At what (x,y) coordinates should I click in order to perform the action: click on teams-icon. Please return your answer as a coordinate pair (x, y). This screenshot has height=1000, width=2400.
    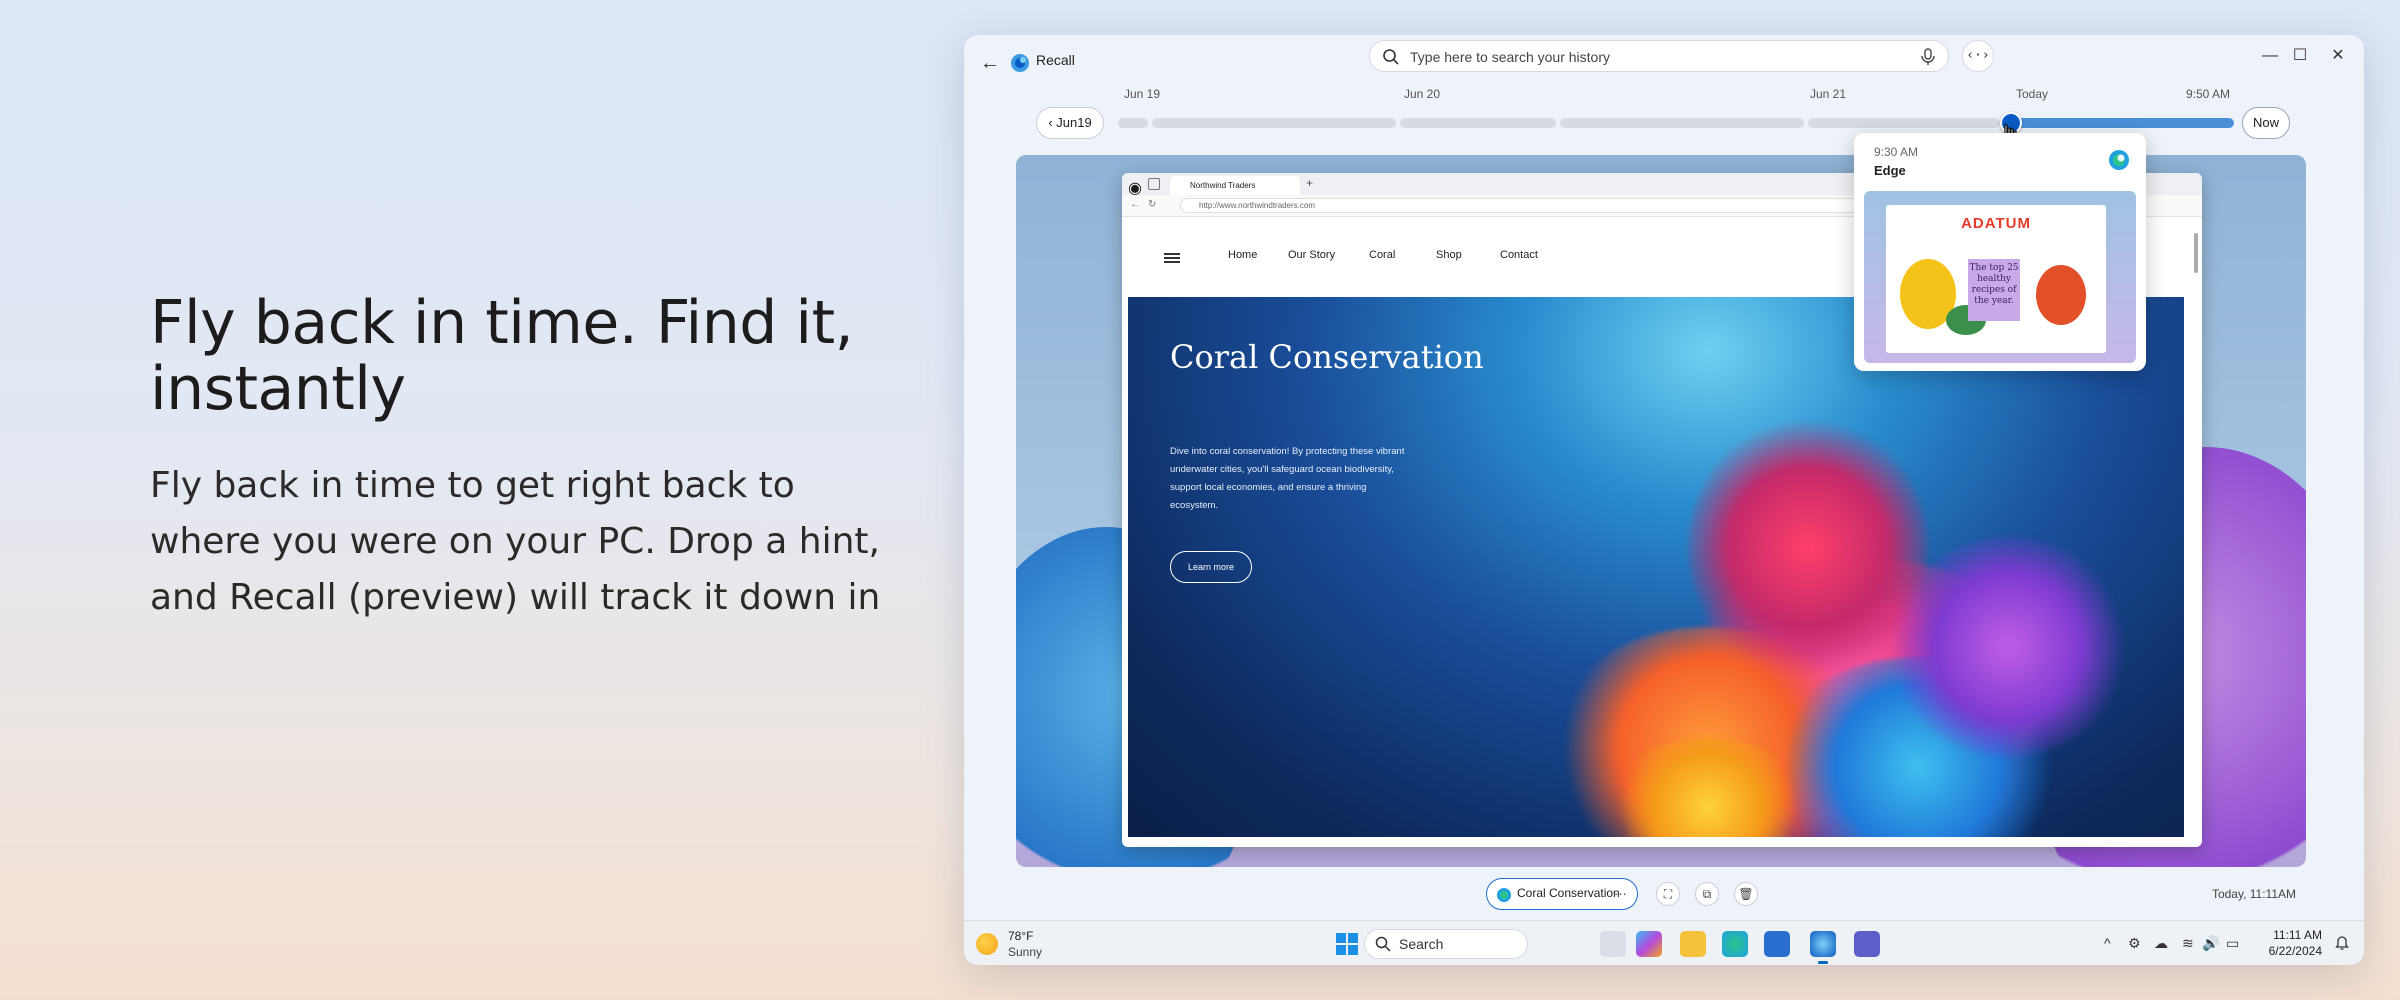
    Looking at the image, I should click on (1867, 944).